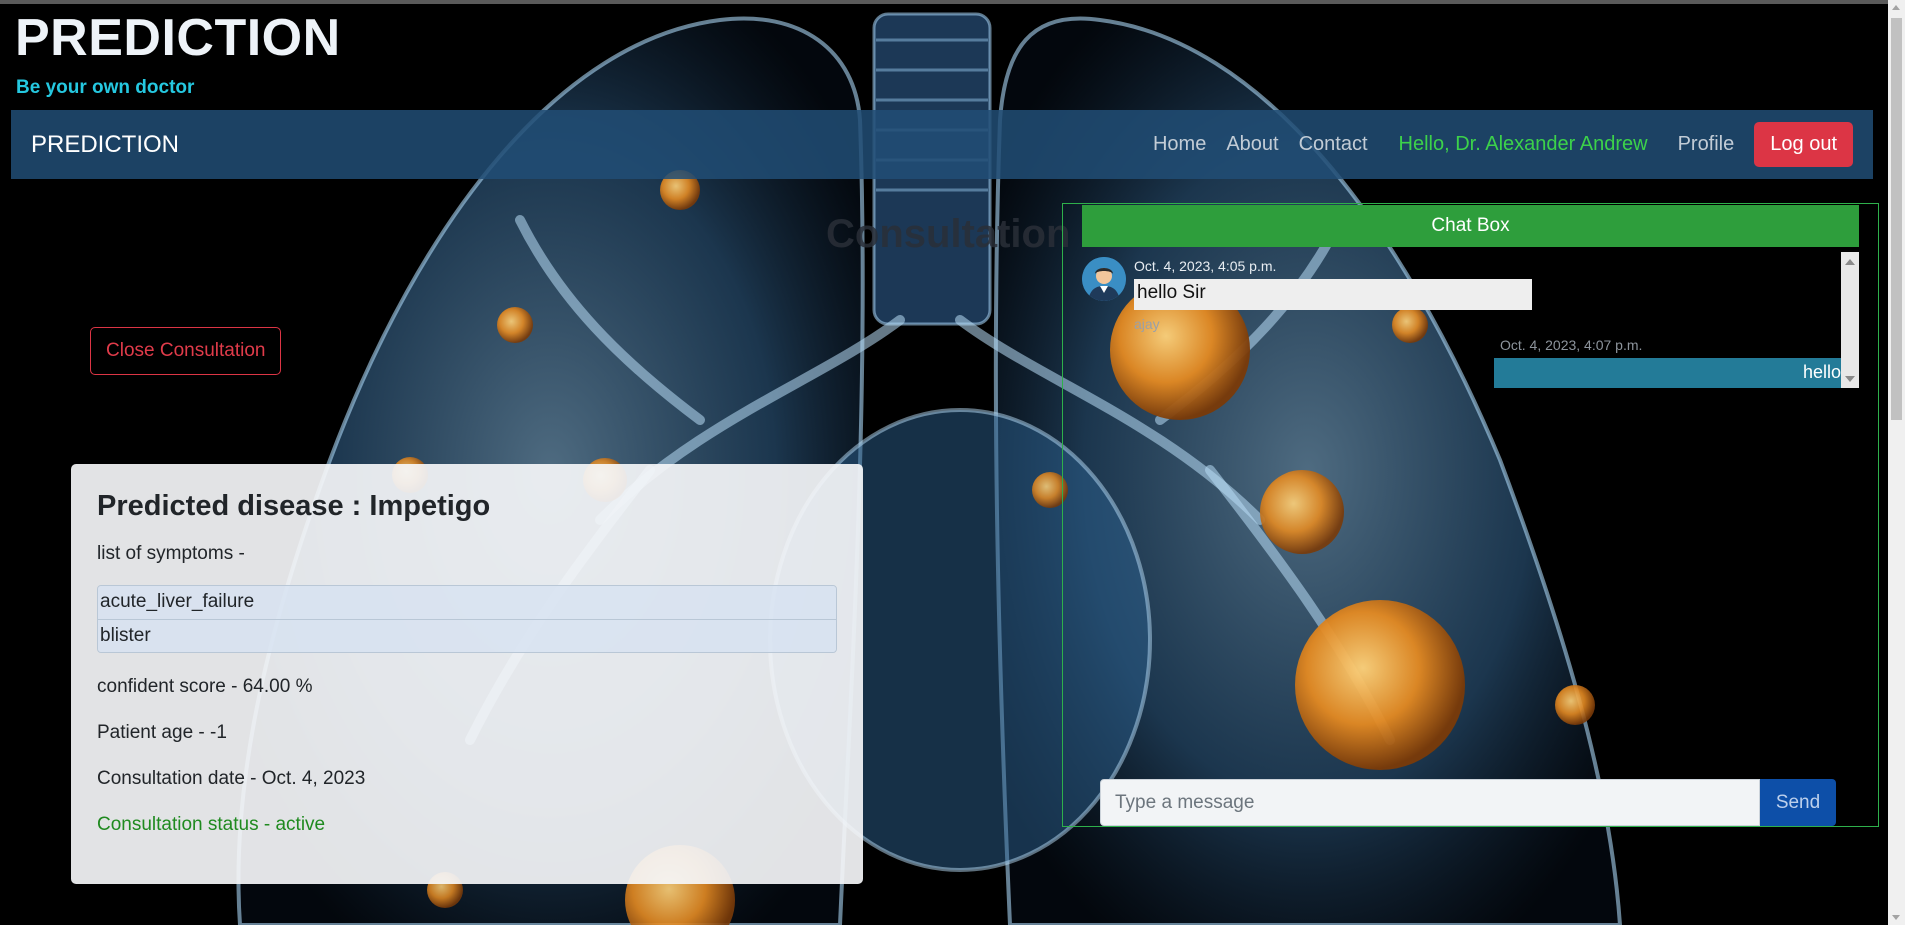  Describe the element at coordinates (162, 732) in the screenshot. I see `patient-age: Patient age - -1` at that location.